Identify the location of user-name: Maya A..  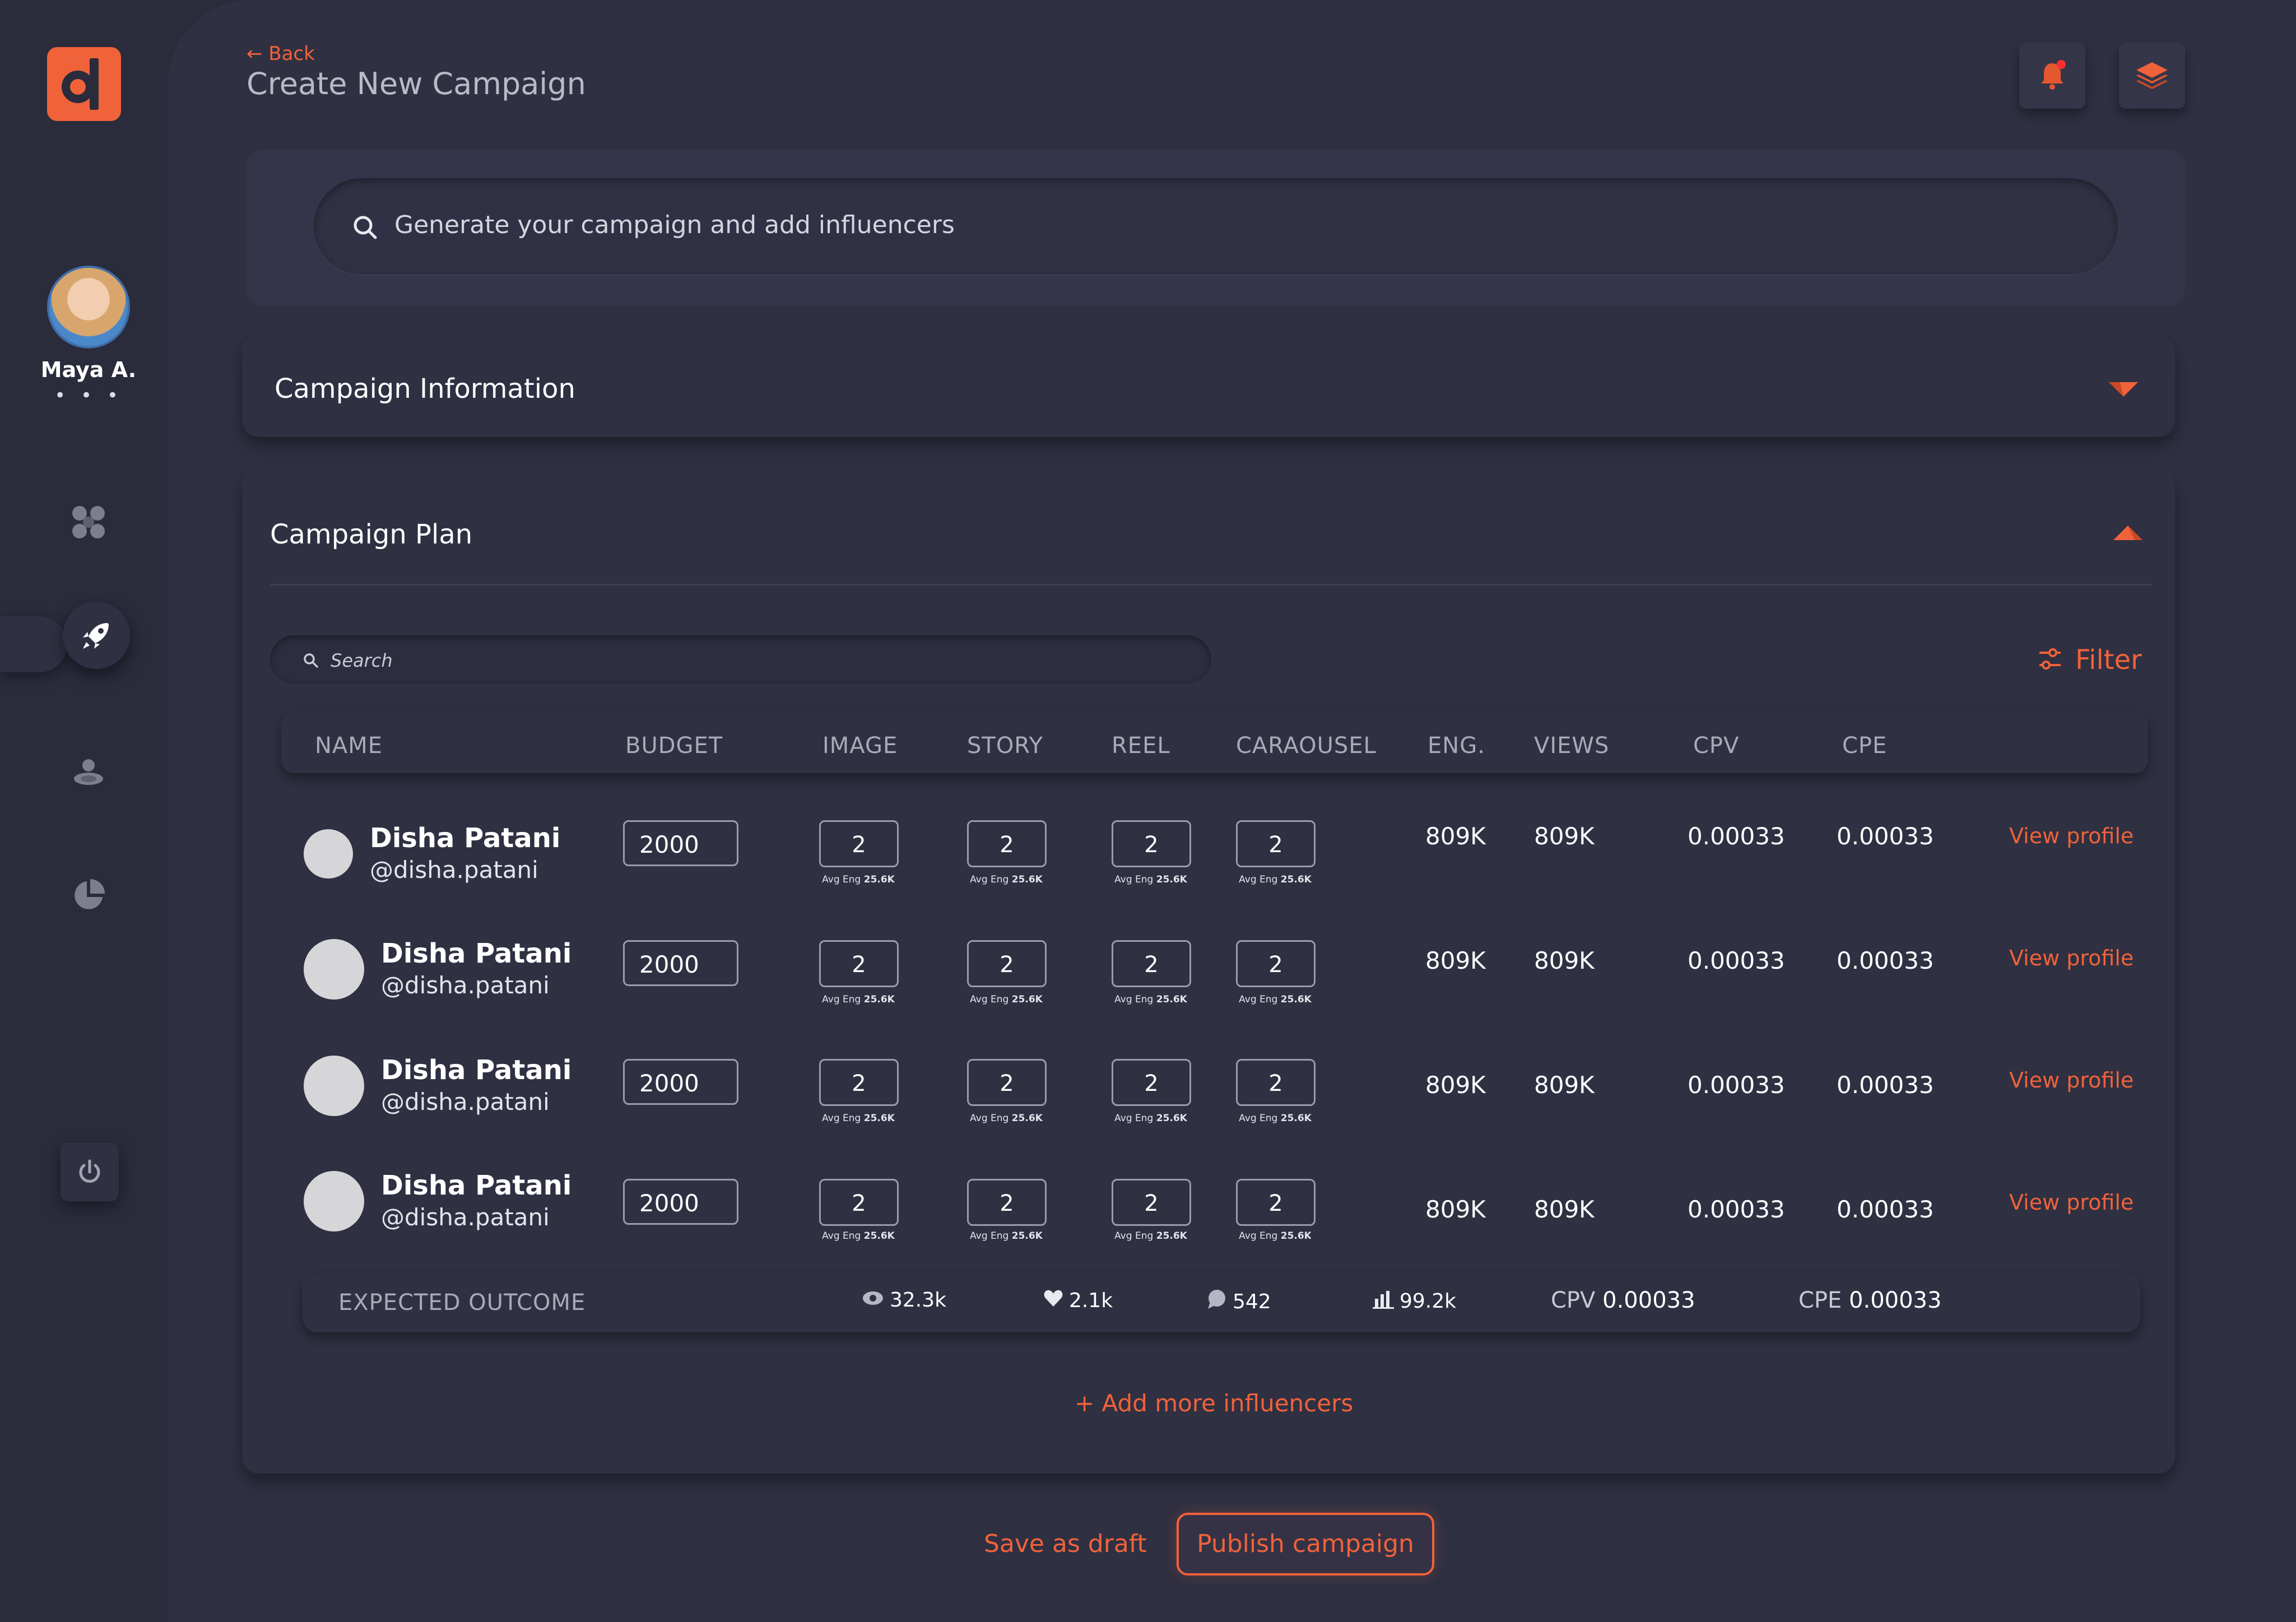
(88, 369).